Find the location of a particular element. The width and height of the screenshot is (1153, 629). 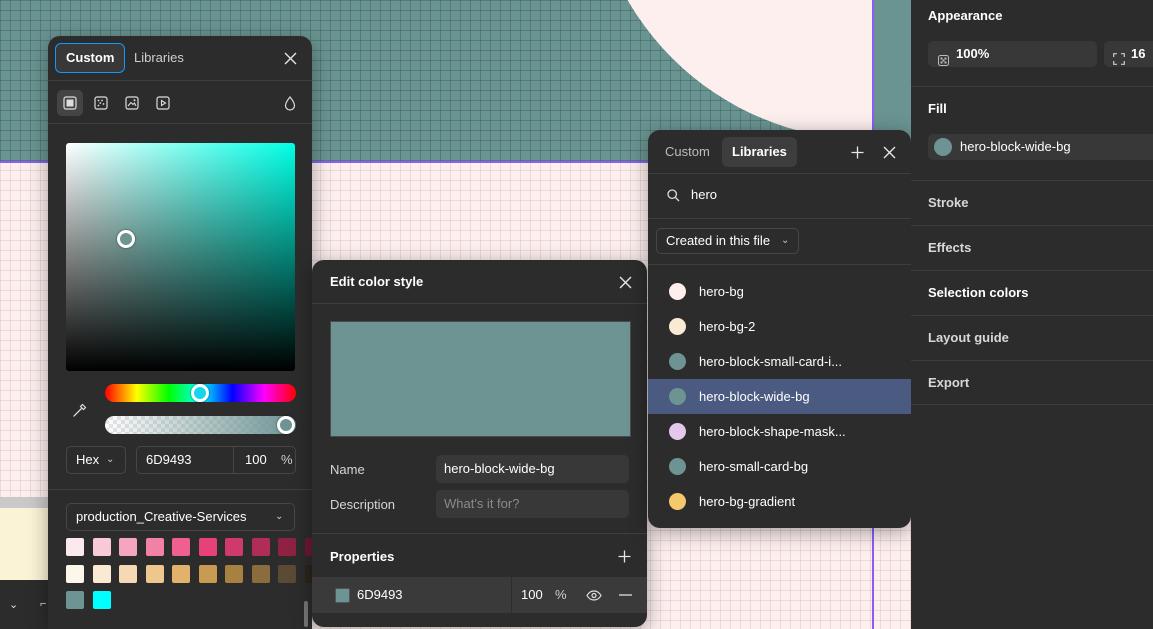

property-row: 6D9493 100 % is located at coordinates (479, 595).